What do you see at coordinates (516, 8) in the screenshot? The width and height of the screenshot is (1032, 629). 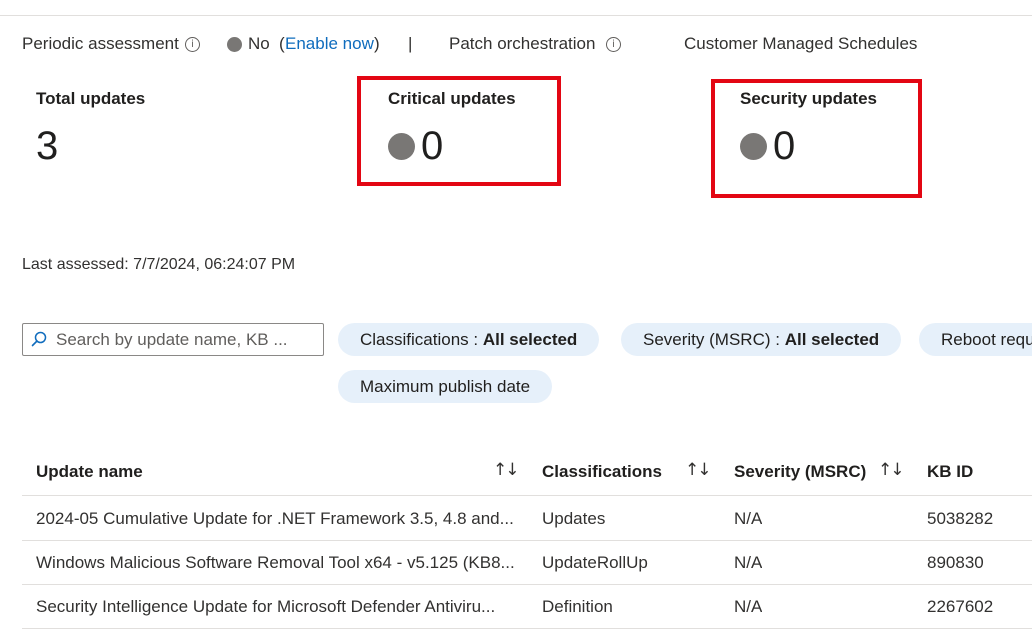 I see `top-cutoff-strip` at bounding box center [516, 8].